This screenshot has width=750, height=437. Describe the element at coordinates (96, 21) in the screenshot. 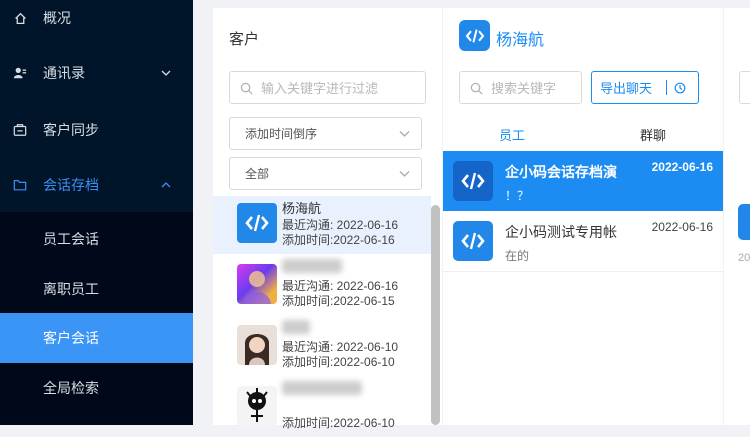

I see `sidebar-item-overview: 概况` at that location.